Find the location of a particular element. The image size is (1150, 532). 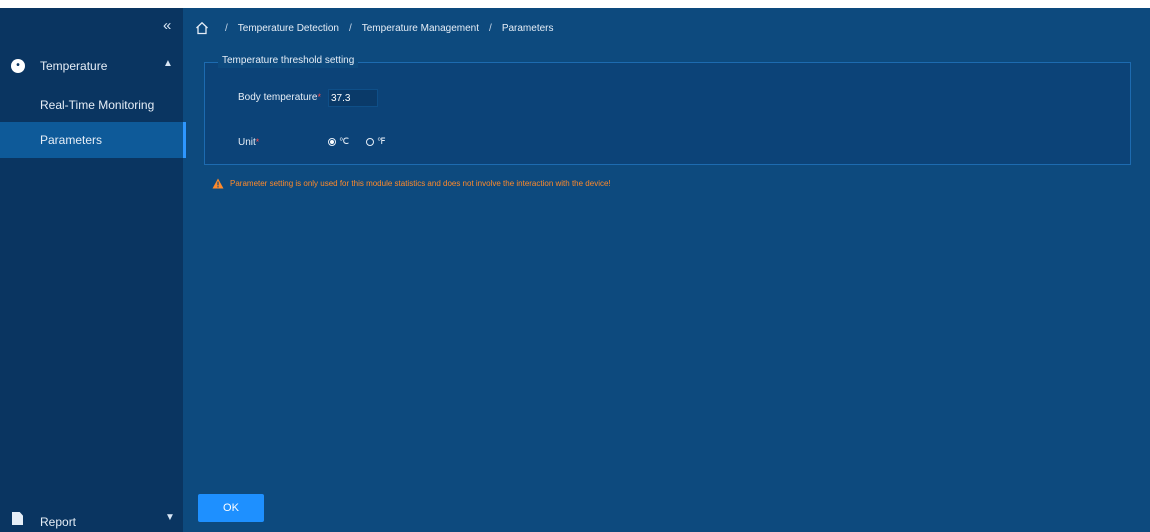

sidebar-item-parameters: Parameters is located at coordinates (93, 140).